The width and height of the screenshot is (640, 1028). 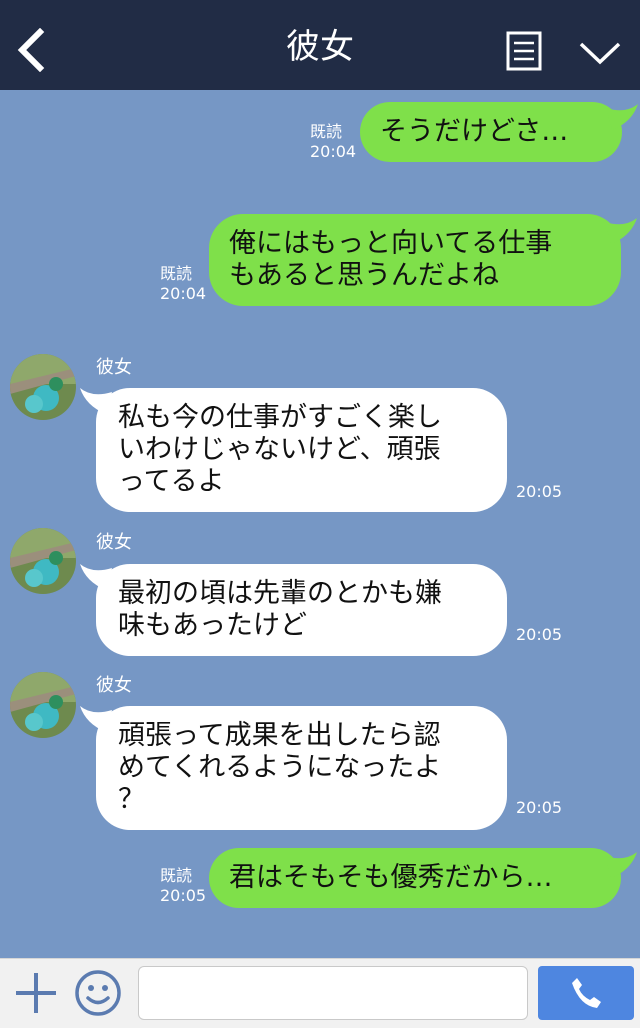 What do you see at coordinates (36, 993) in the screenshot?
I see `plus-icon` at bounding box center [36, 993].